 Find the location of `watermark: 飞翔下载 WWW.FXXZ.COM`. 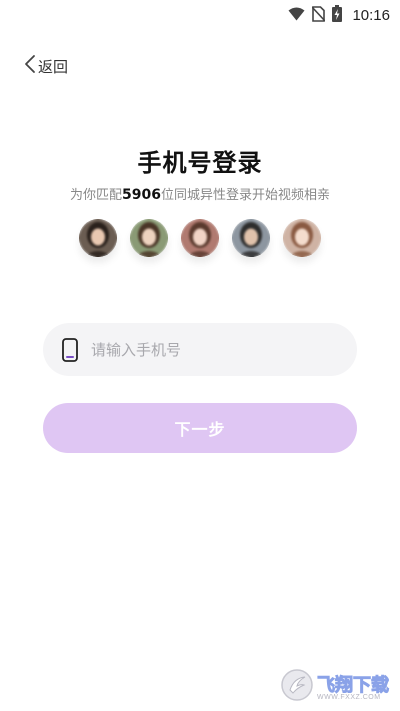

watermark: 飞翔下载 WWW.FXXZ.COM is located at coordinates (339, 687).